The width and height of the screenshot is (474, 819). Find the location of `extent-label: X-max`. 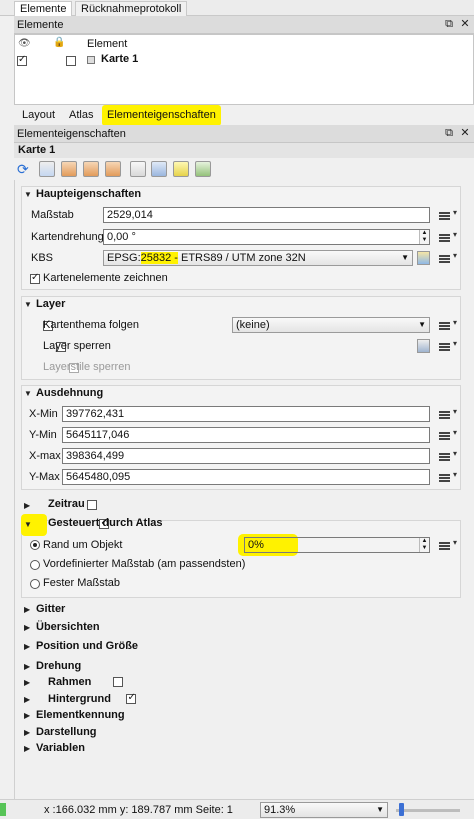

extent-label: X-max is located at coordinates (45, 456).